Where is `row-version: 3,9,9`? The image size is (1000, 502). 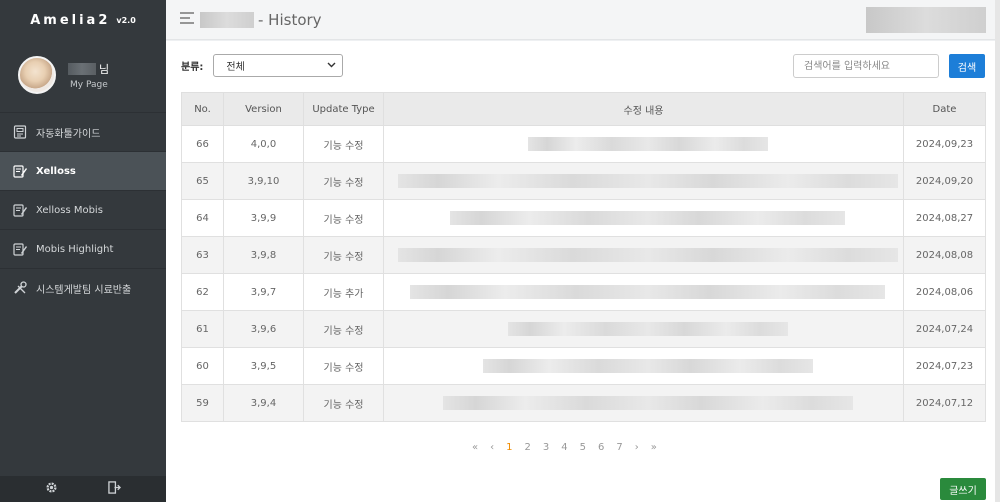 row-version: 3,9,9 is located at coordinates (263, 218).